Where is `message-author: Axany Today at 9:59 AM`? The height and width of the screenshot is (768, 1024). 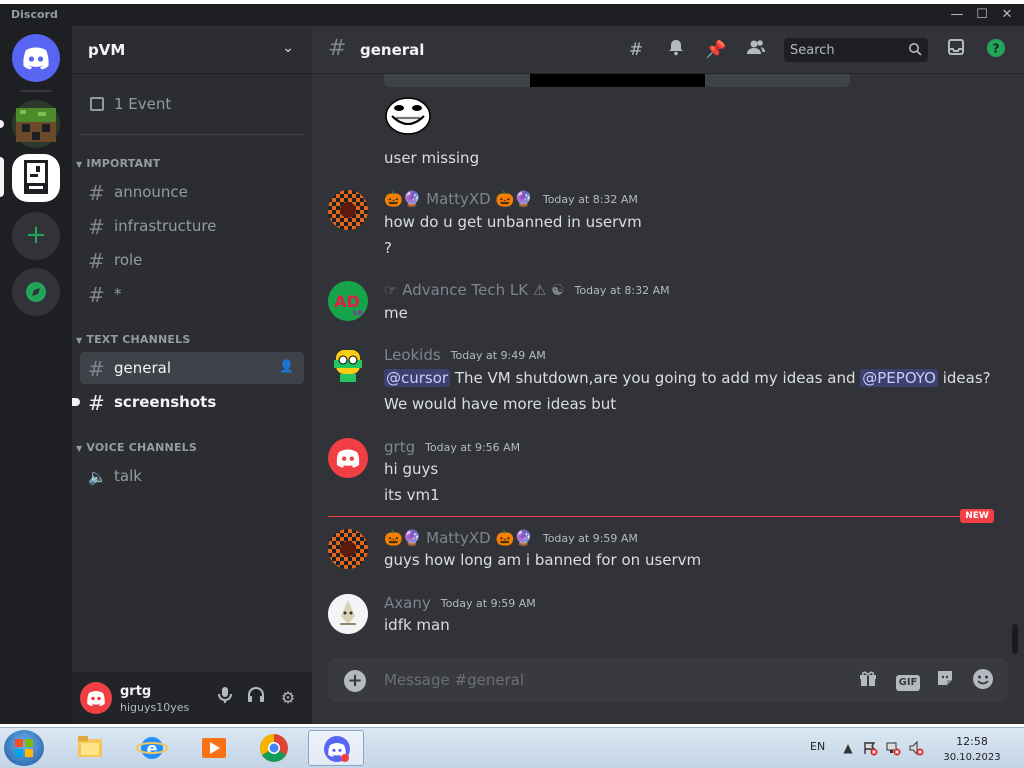 message-author: Axany Today at 9:59 AM is located at coordinates (460, 603).